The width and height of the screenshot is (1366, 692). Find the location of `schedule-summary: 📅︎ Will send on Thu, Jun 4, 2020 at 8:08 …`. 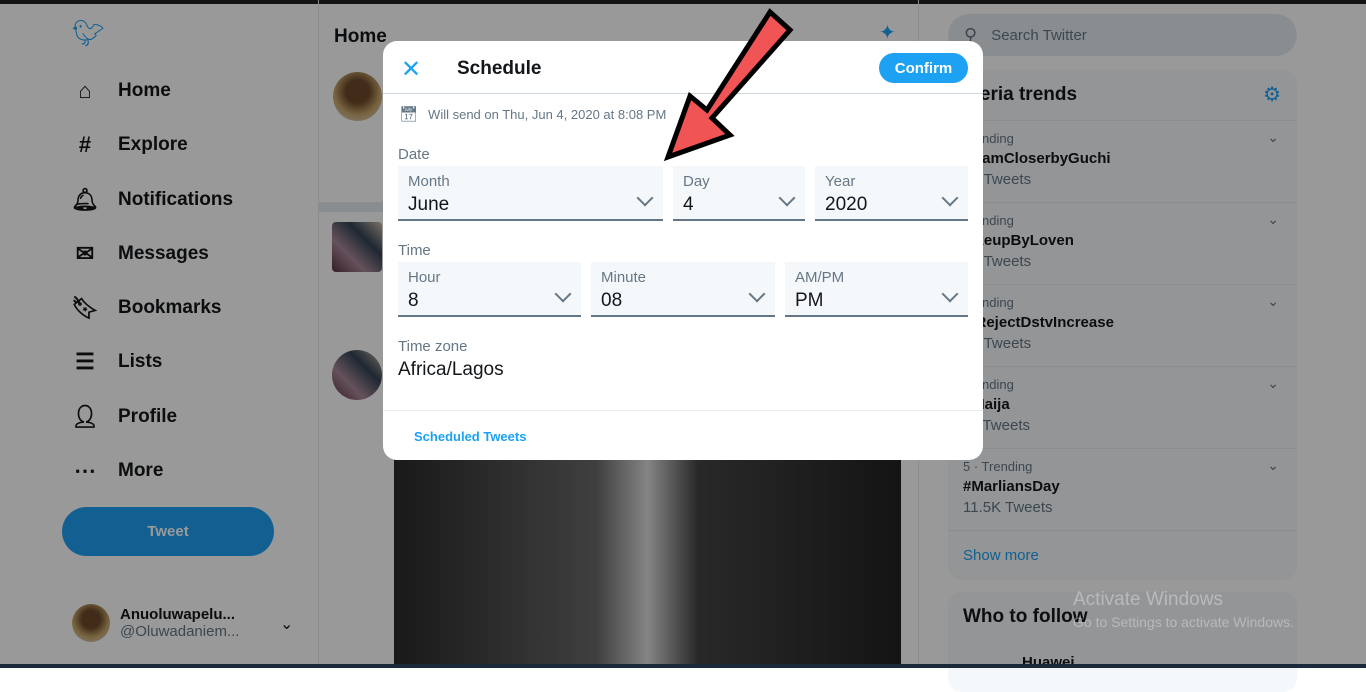

schedule-summary: 📅︎ Will send on Thu, Jun 4, 2020 at 8:08 … is located at coordinates (532, 114).